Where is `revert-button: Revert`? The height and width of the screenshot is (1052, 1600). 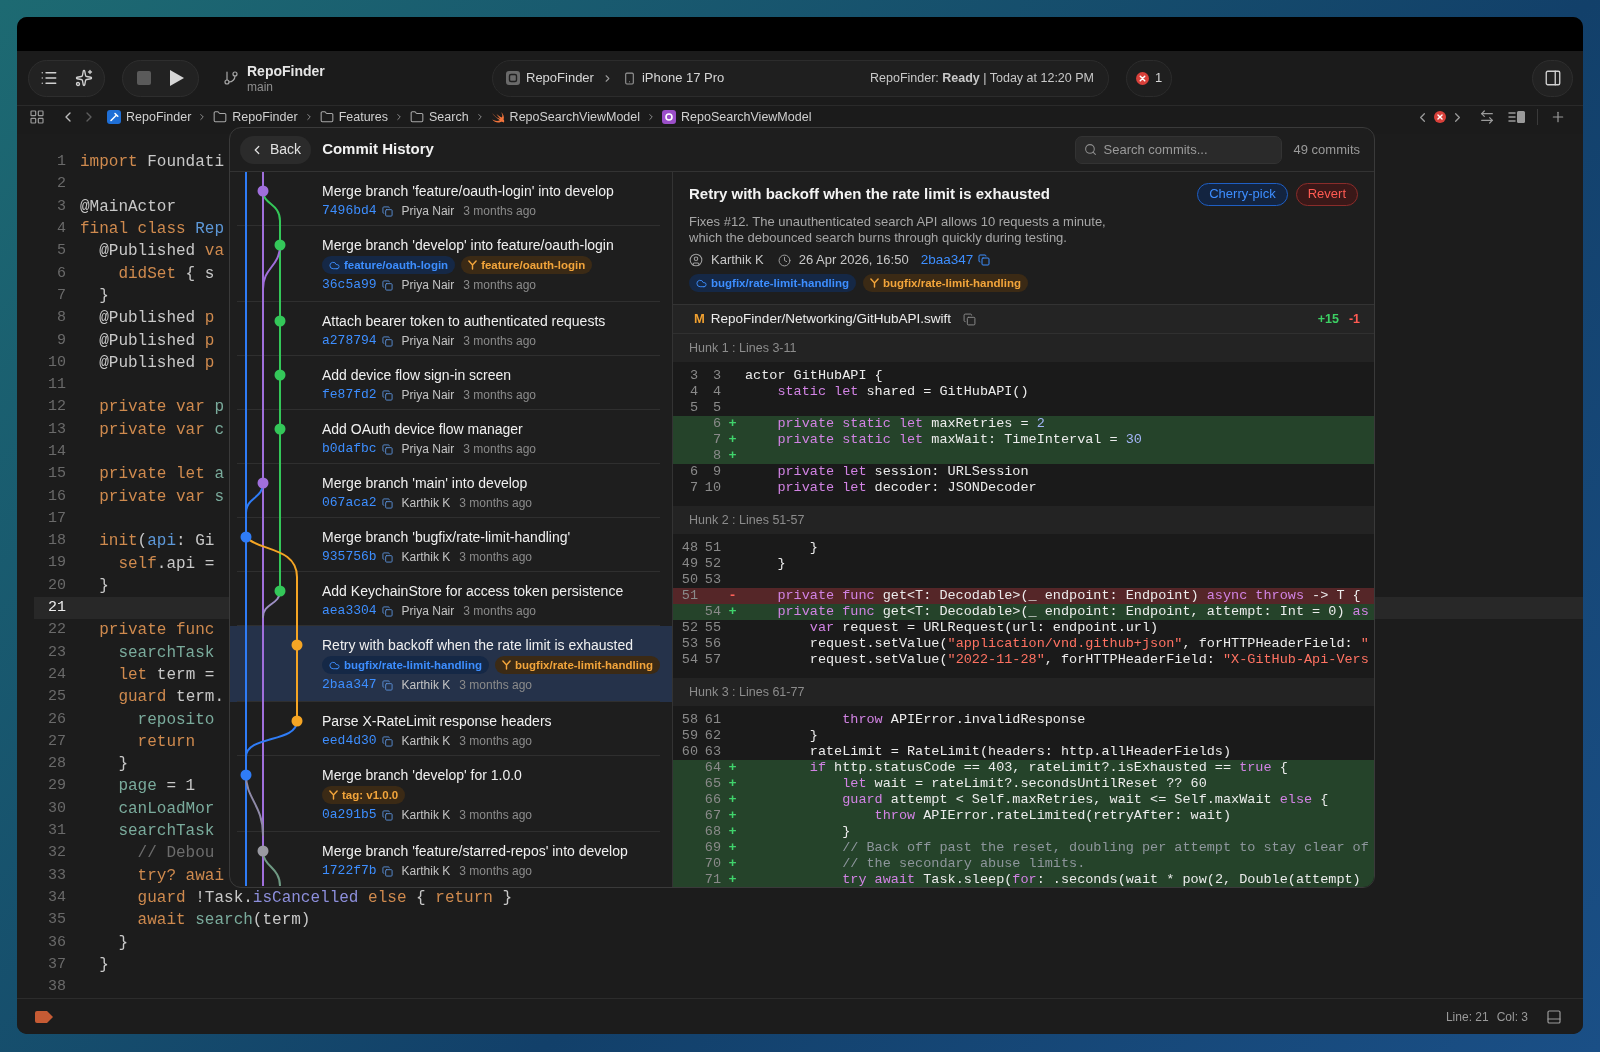
revert-button: Revert is located at coordinates (1326, 194).